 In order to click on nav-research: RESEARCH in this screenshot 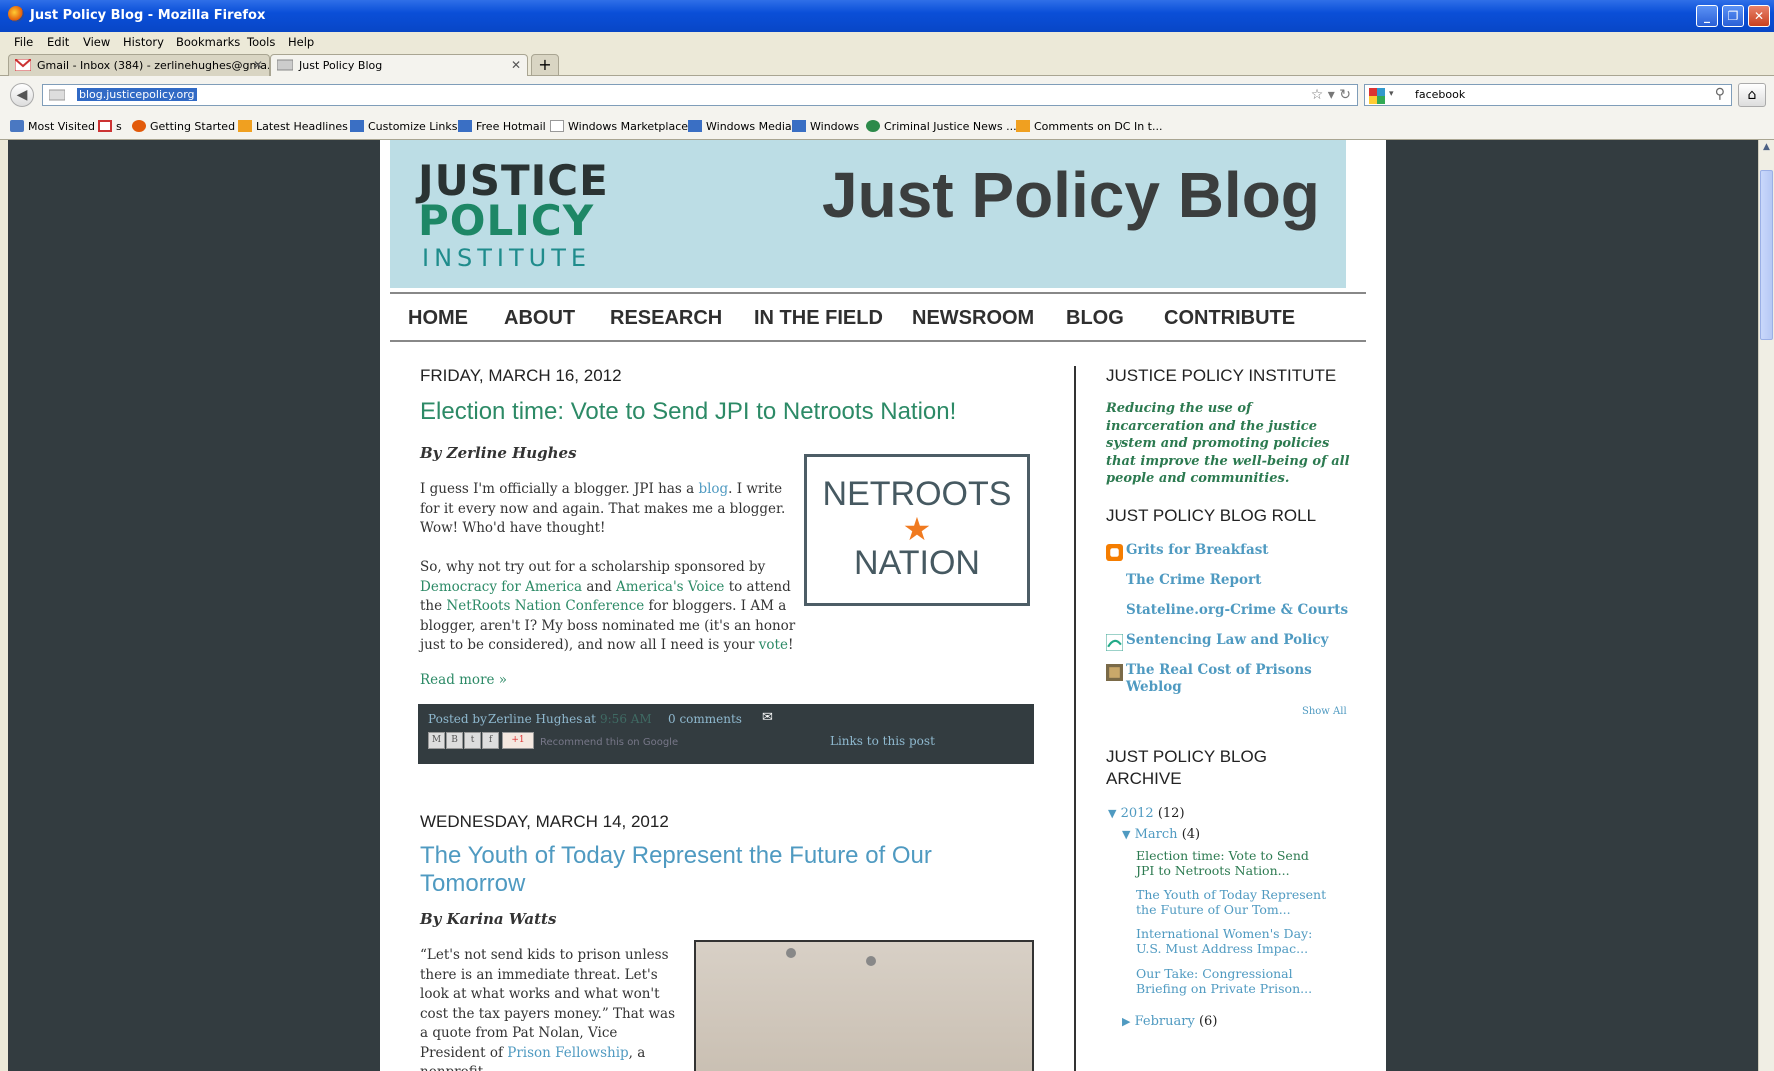, I will do `click(666, 318)`.